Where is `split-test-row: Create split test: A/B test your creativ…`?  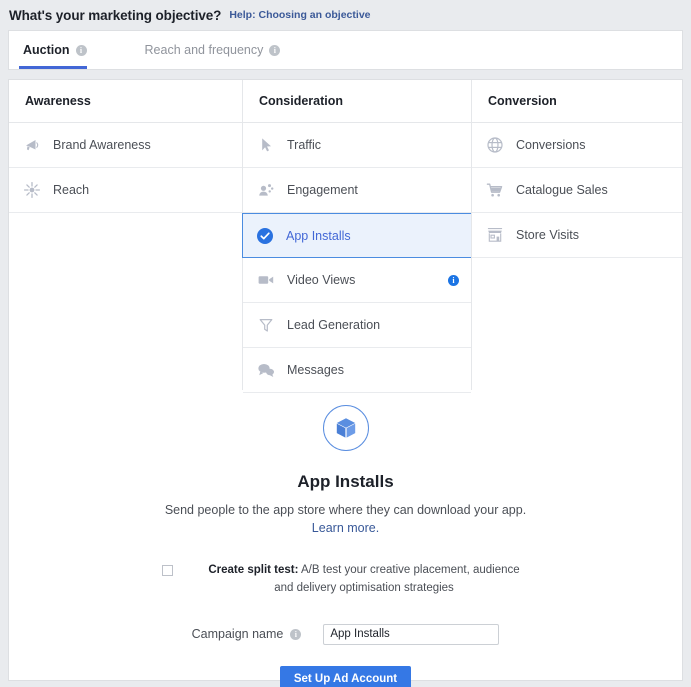 split-test-row: Create split test: A/B test your creativ… is located at coordinates (345, 579).